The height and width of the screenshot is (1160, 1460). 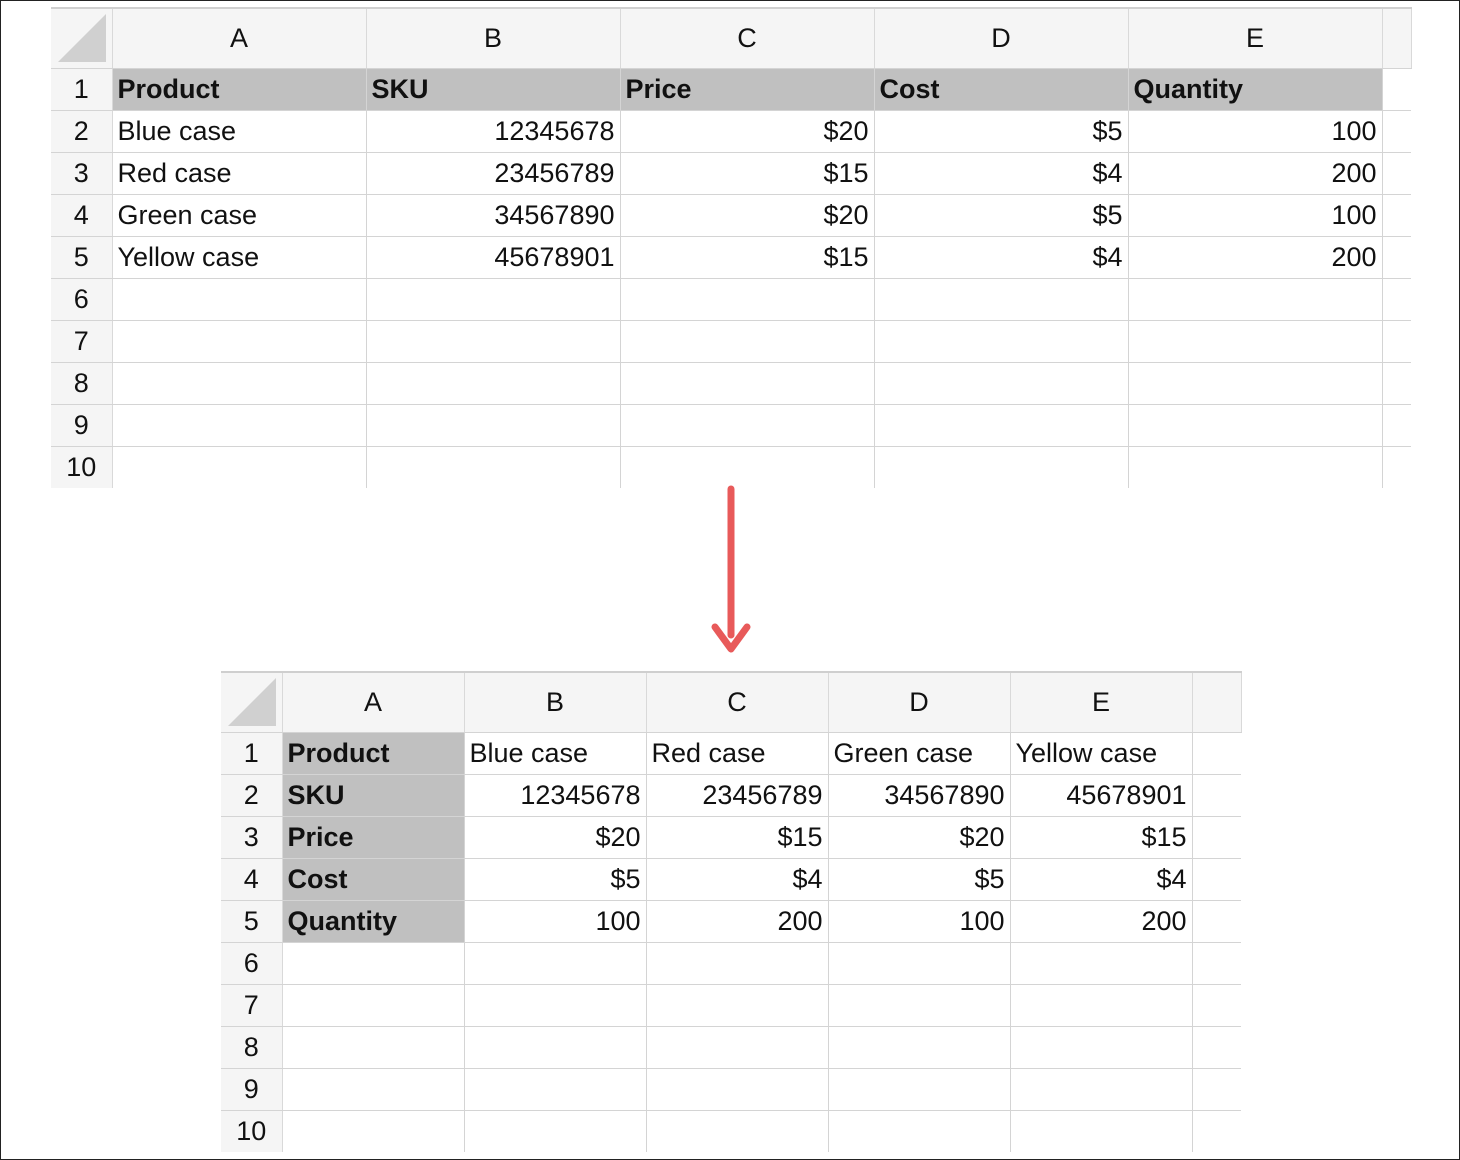 What do you see at coordinates (1396, 89) in the screenshot?
I see `cell-f1` at bounding box center [1396, 89].